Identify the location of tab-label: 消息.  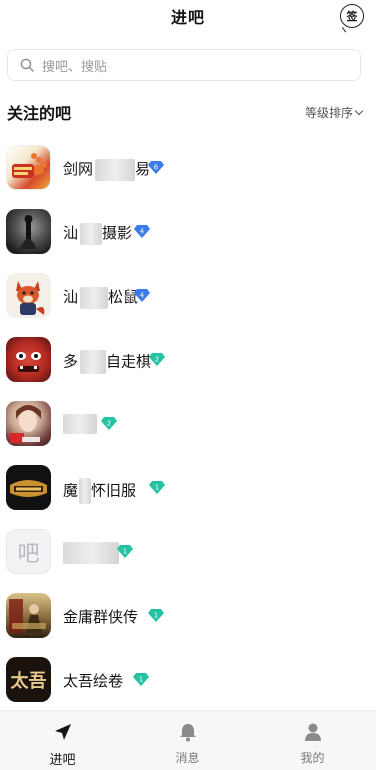
(187, 758).